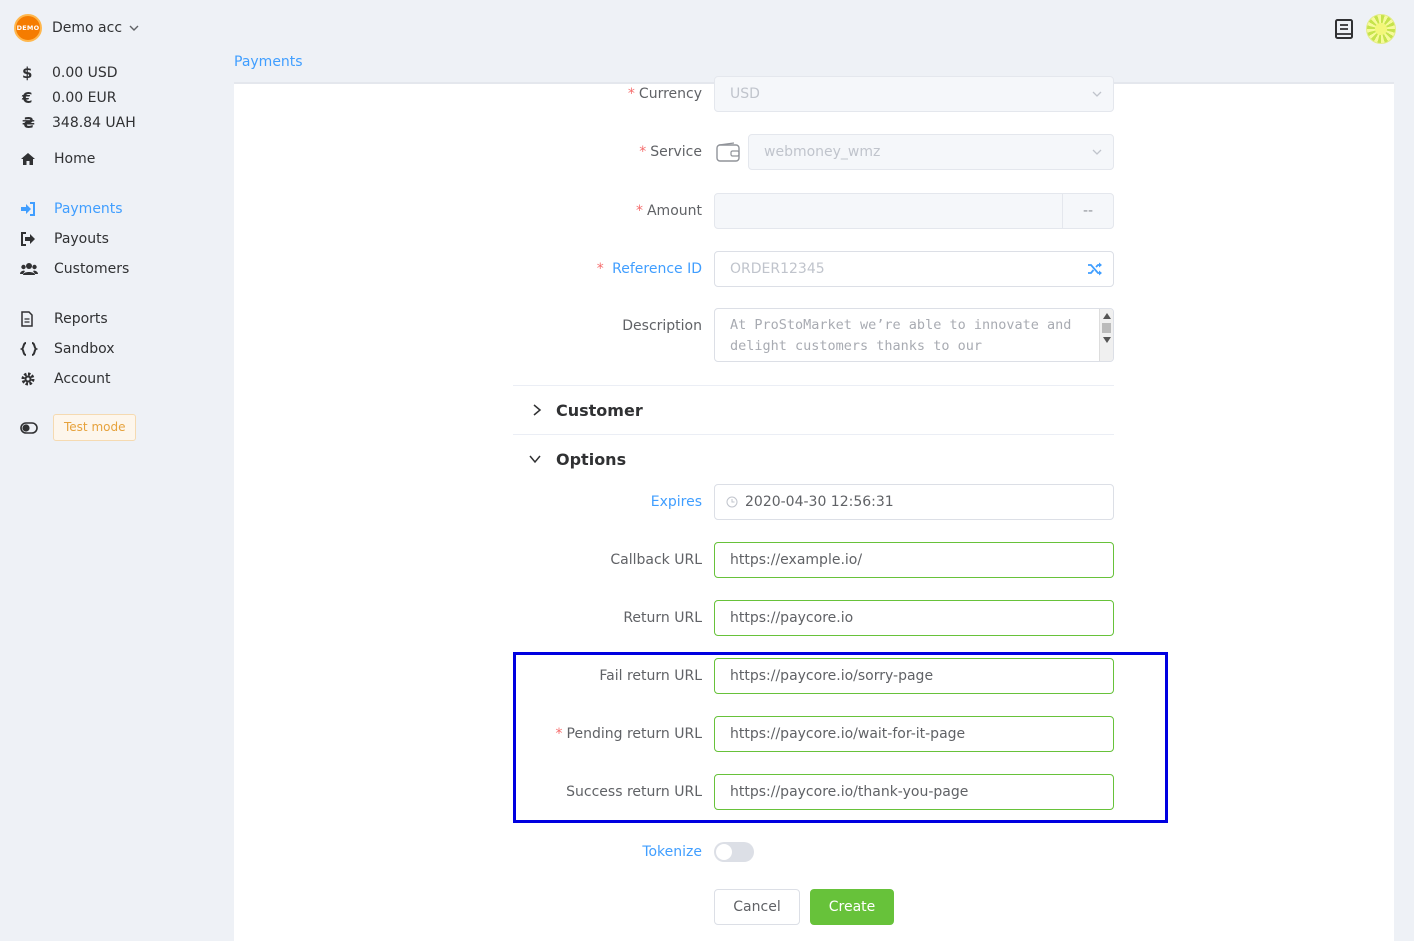 Image resolution: width=1414 pixels, height=941 pixels. I want to click on nav-group-transactions: Payments Payouts Customers, so click(120, 239).